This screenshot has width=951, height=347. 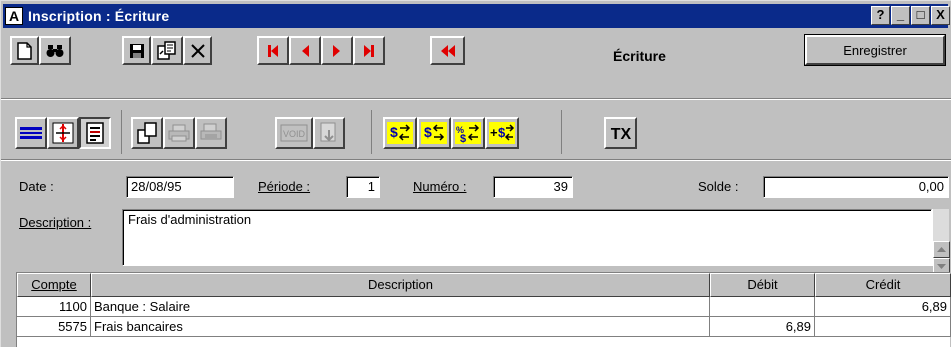 I want to click on dollar-swap-1-button: $, so click(x=400, y=133).